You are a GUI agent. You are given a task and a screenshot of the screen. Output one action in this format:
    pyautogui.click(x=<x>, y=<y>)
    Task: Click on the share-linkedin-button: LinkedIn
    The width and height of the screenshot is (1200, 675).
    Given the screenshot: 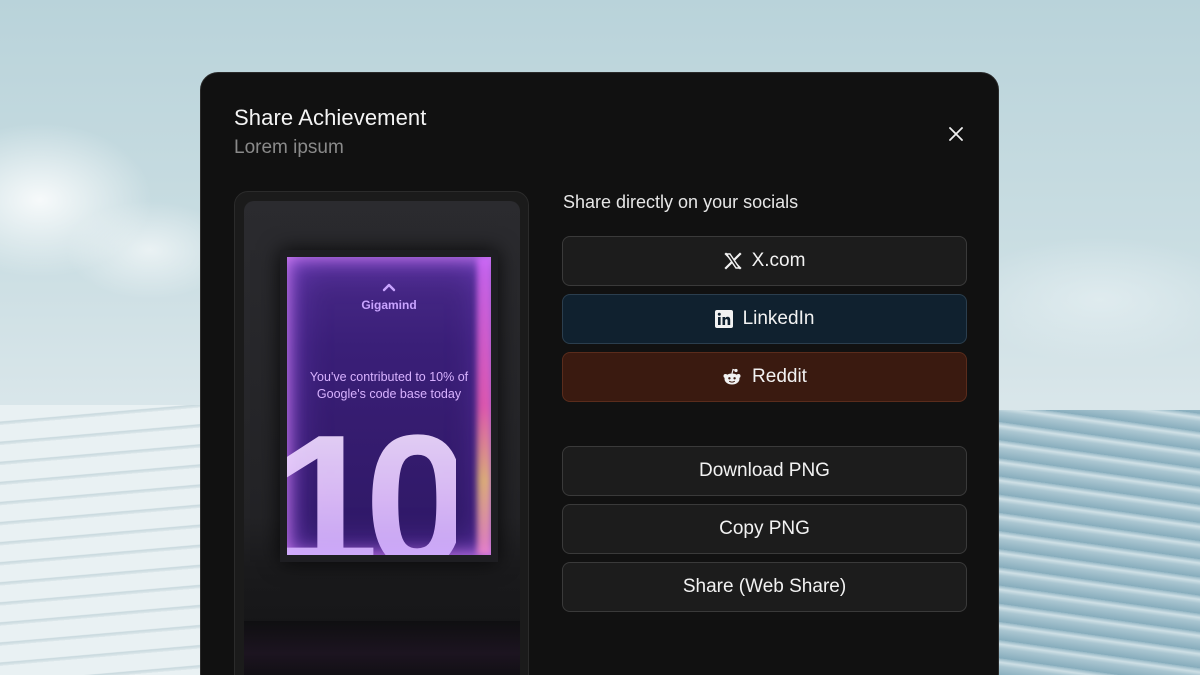 What is the action you would take?
    pyautogui.click(x=764, y=319)
    